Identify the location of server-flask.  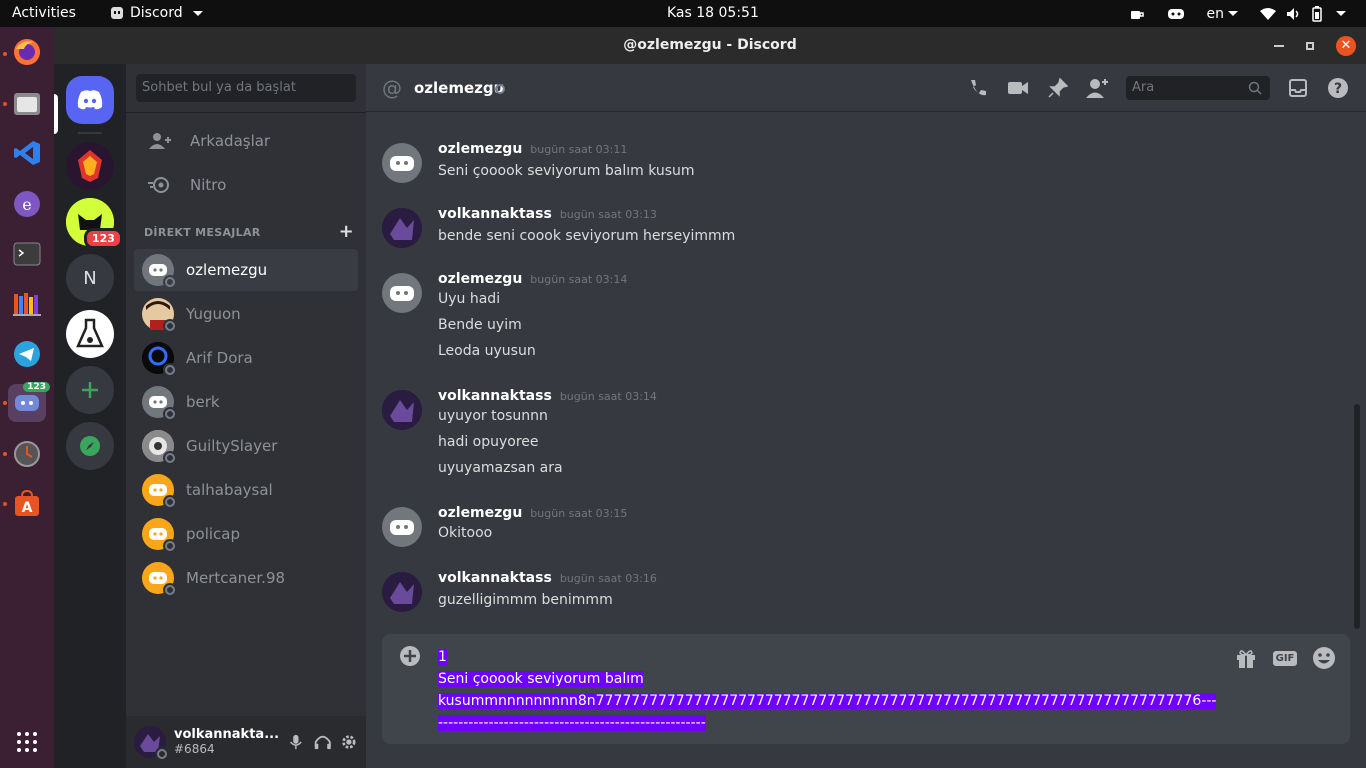
(90, 334).